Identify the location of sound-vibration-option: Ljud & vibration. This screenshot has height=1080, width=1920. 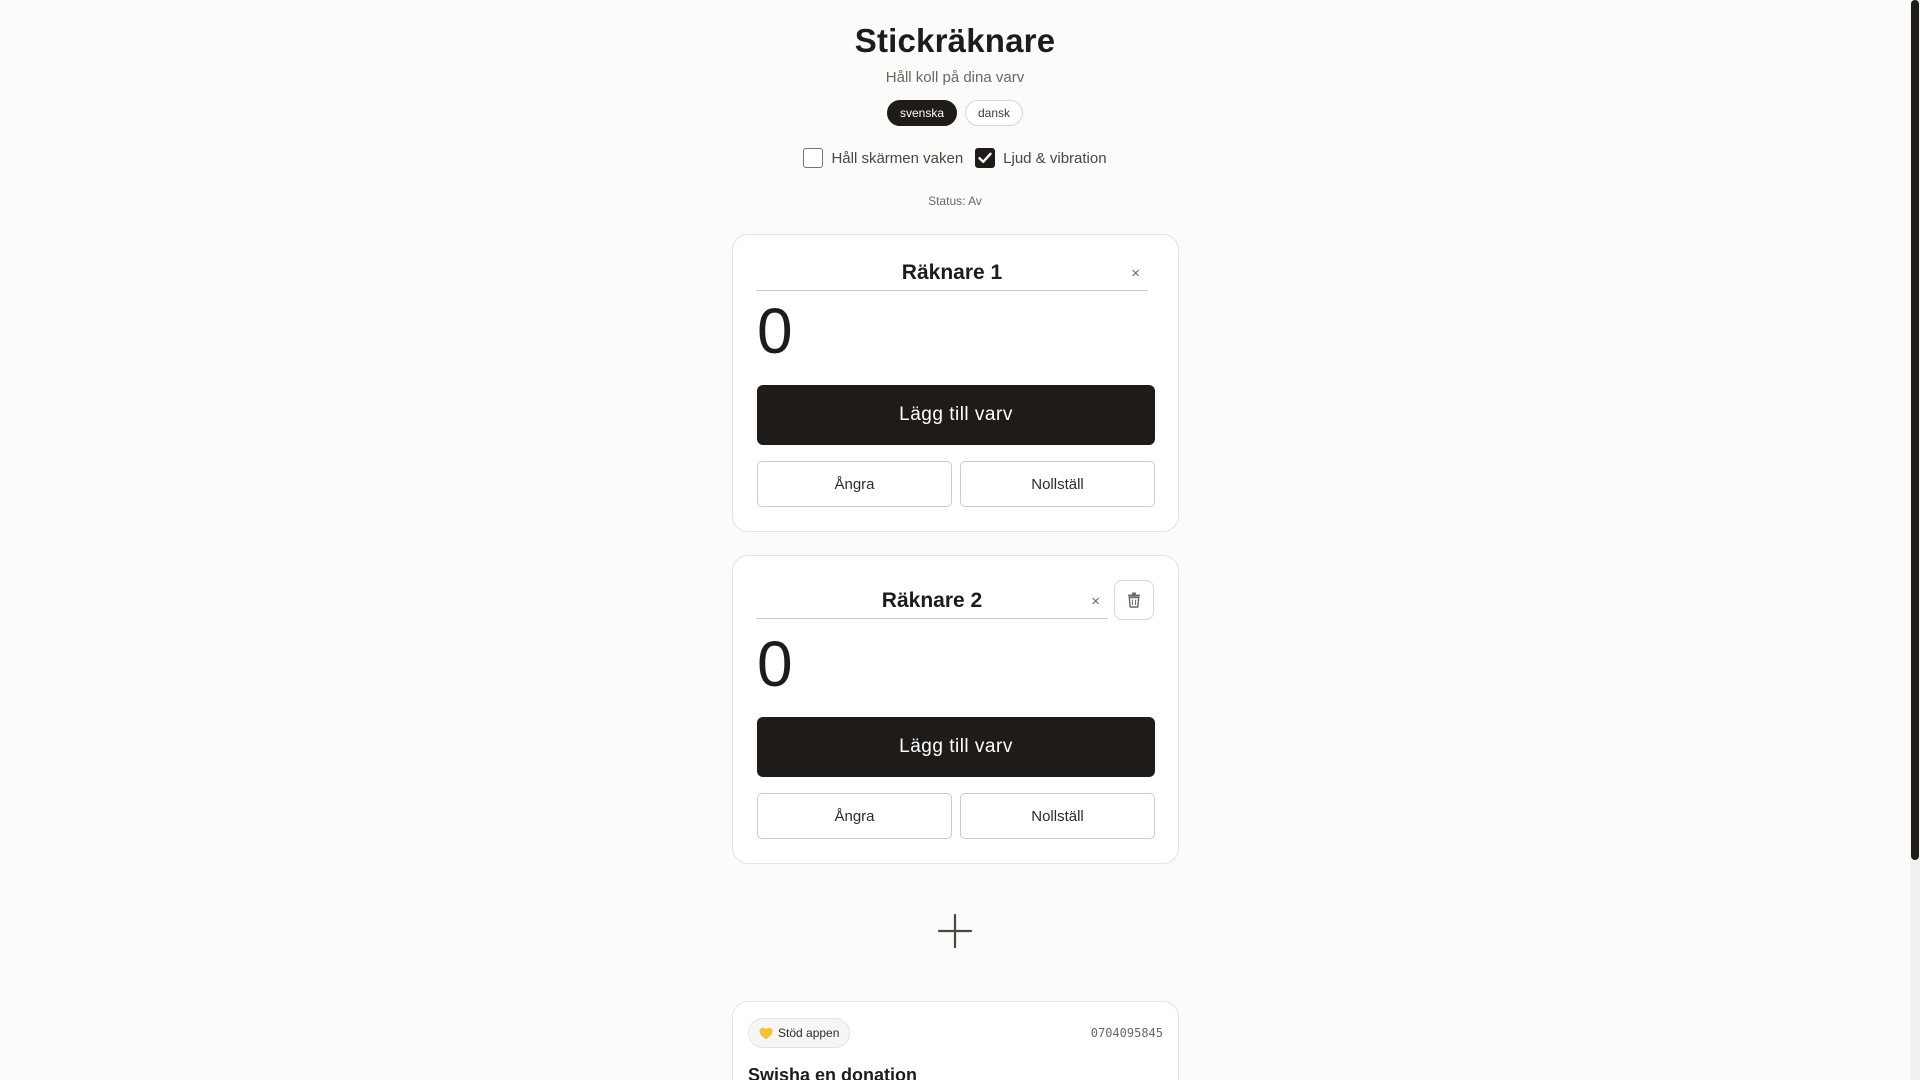
(1041, 158).